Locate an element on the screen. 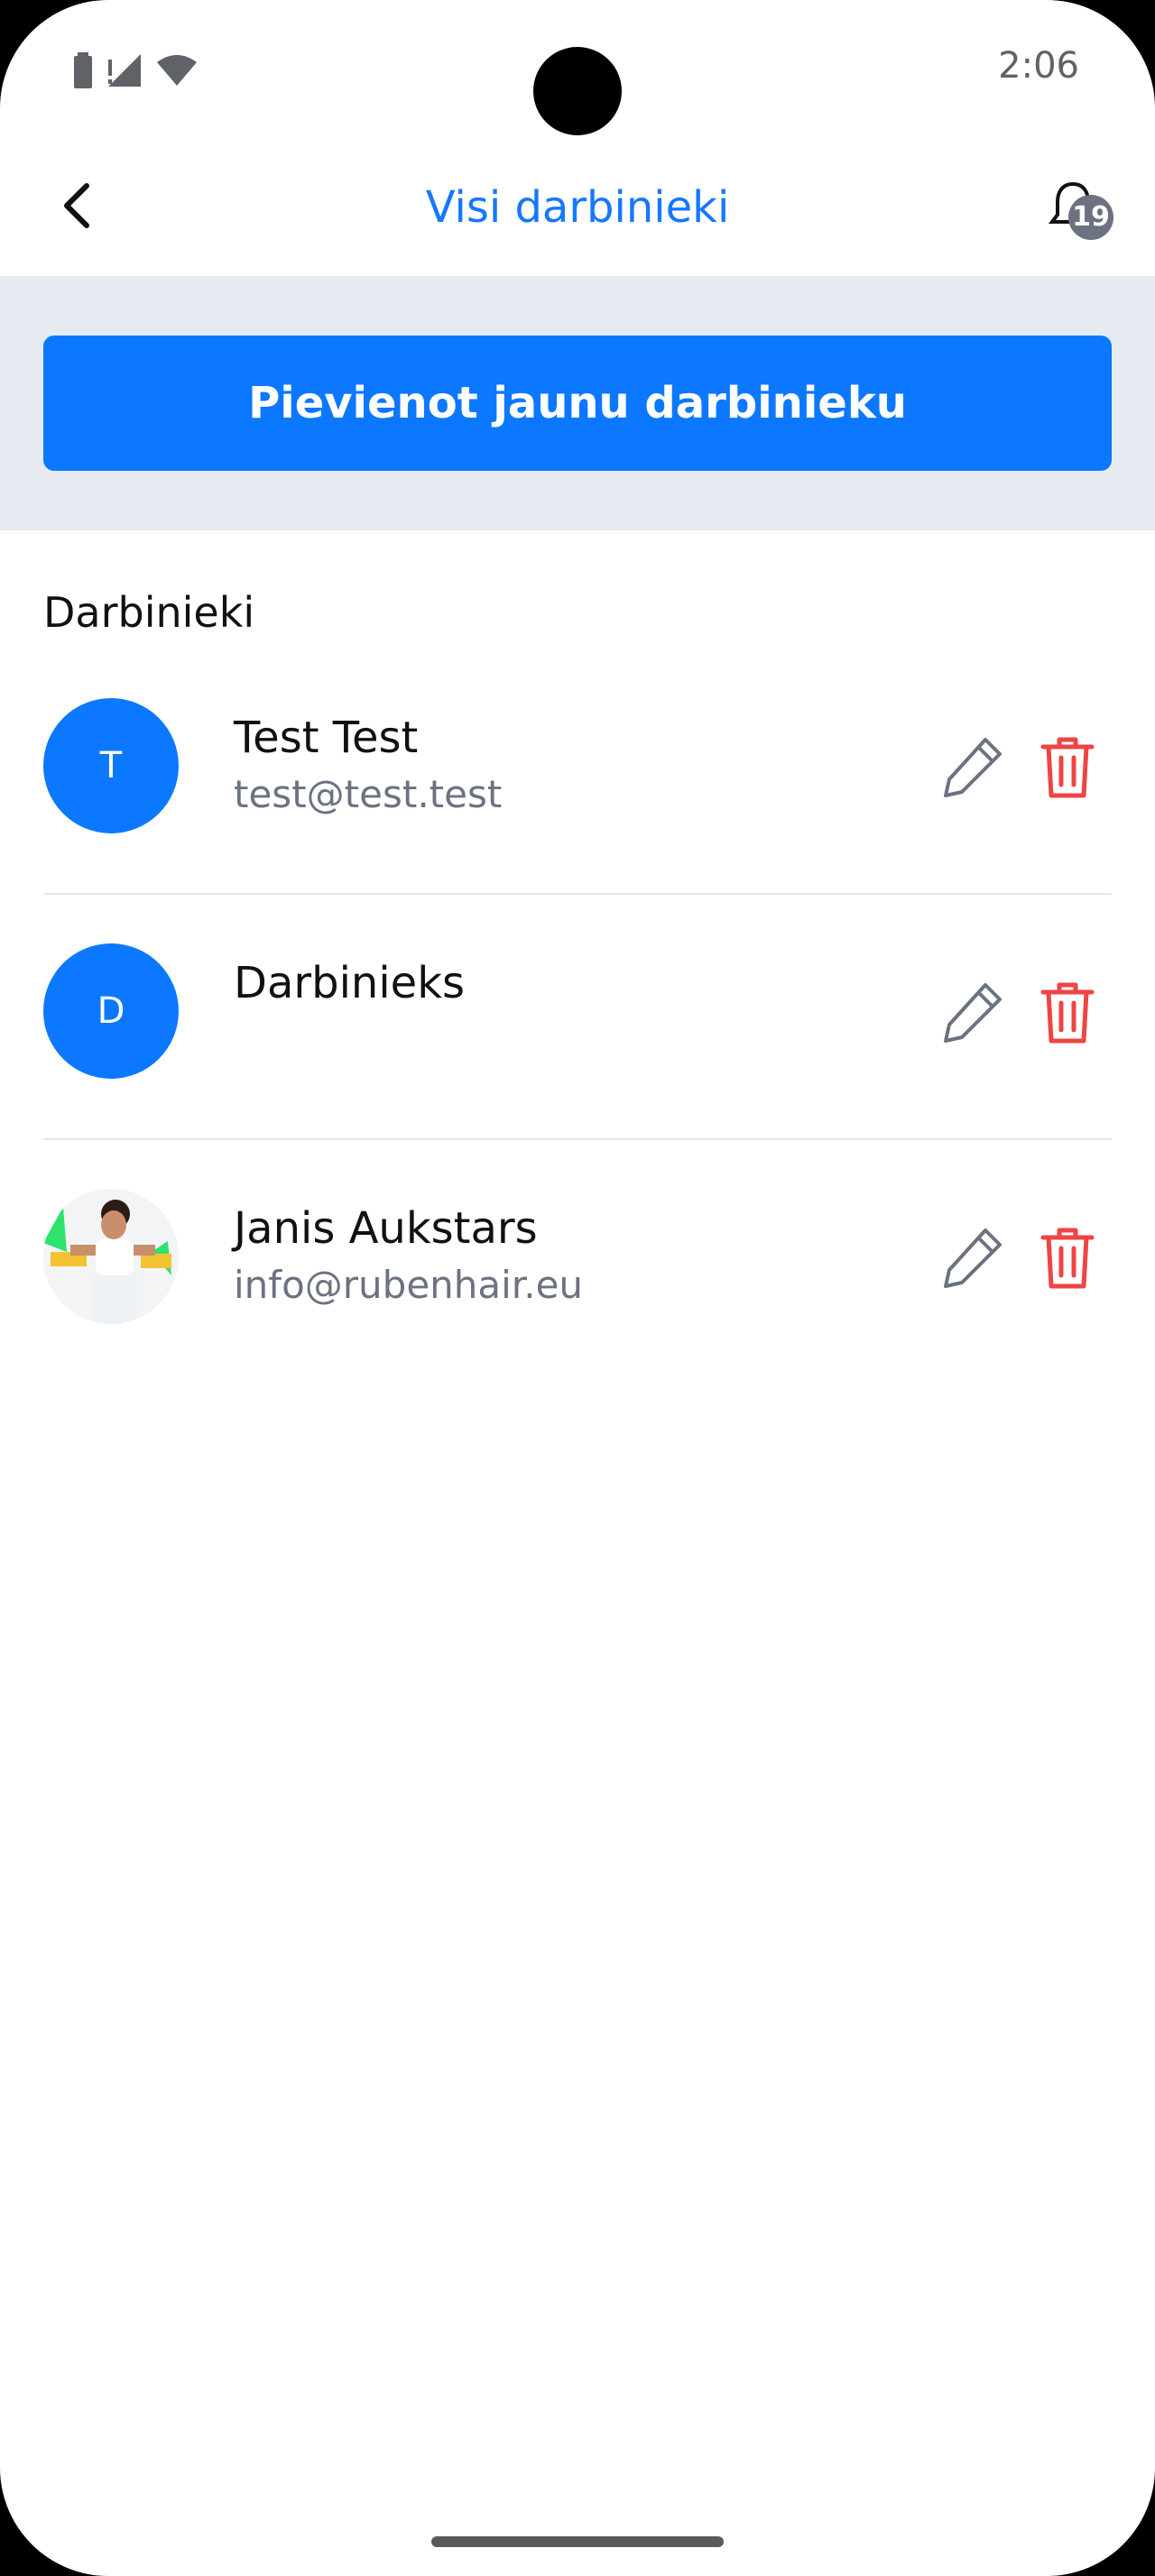  no-signal-icon is located at coordinates (124, 70).